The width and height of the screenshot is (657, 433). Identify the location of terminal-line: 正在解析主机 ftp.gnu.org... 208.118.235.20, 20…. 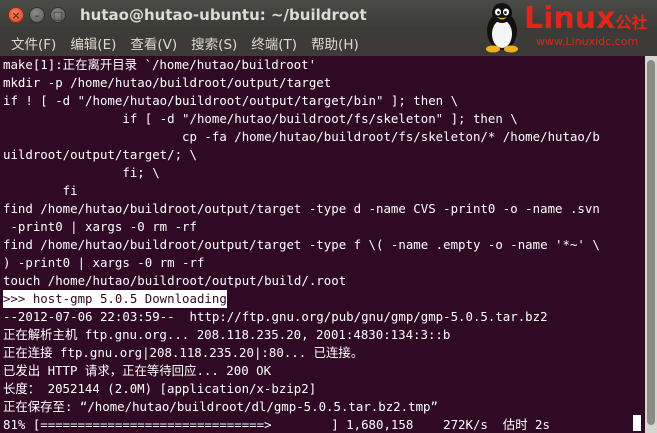
(227, 334).